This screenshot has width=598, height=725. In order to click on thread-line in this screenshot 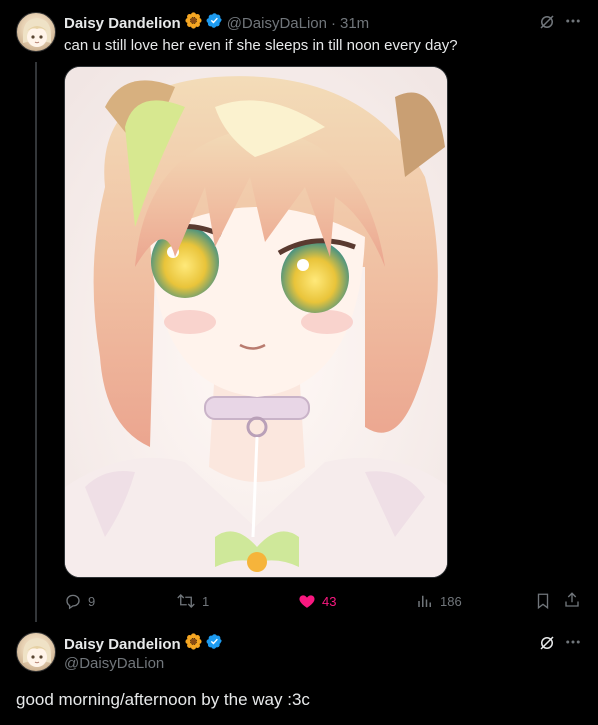, I will do `click(36, 342)`.